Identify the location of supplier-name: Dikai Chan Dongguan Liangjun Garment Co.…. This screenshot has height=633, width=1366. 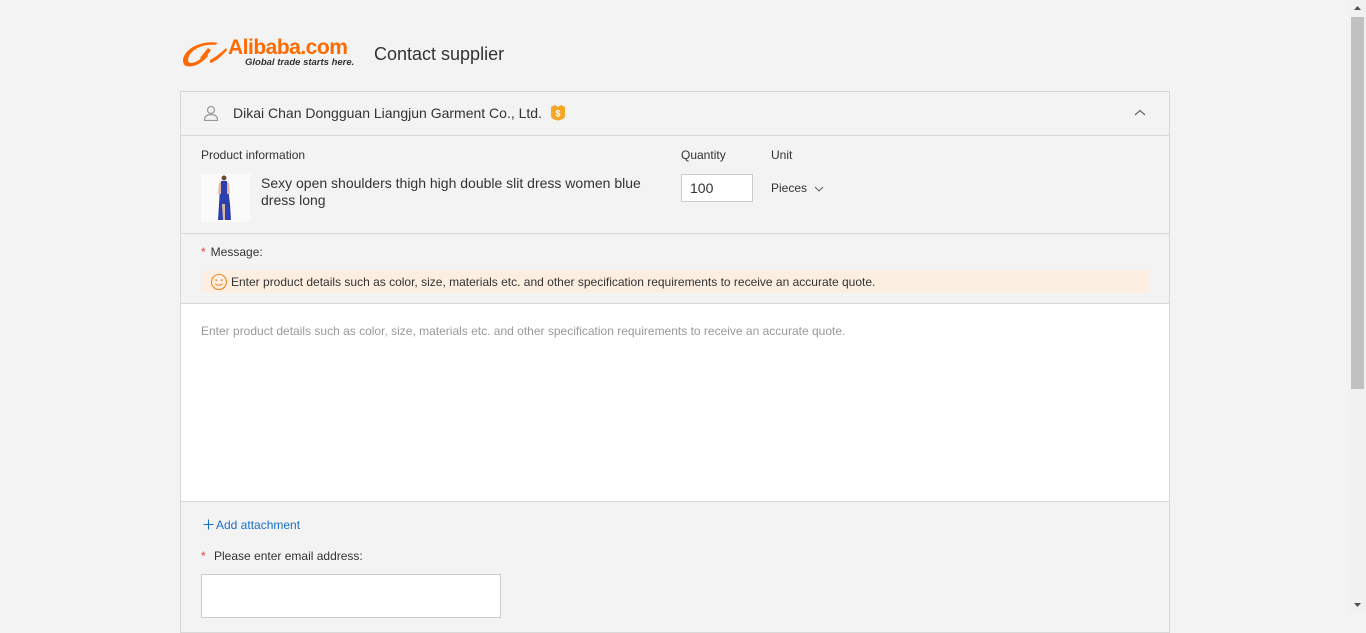
(387, 113).